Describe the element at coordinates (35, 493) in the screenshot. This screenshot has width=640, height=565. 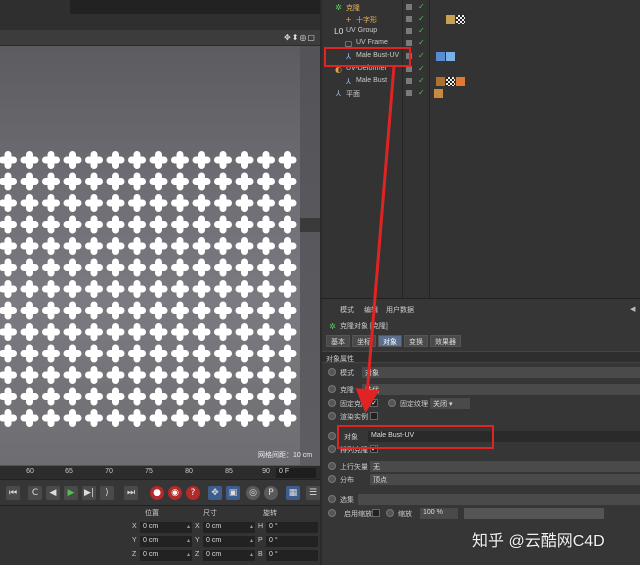
I see `loop-icon: C` at that location.